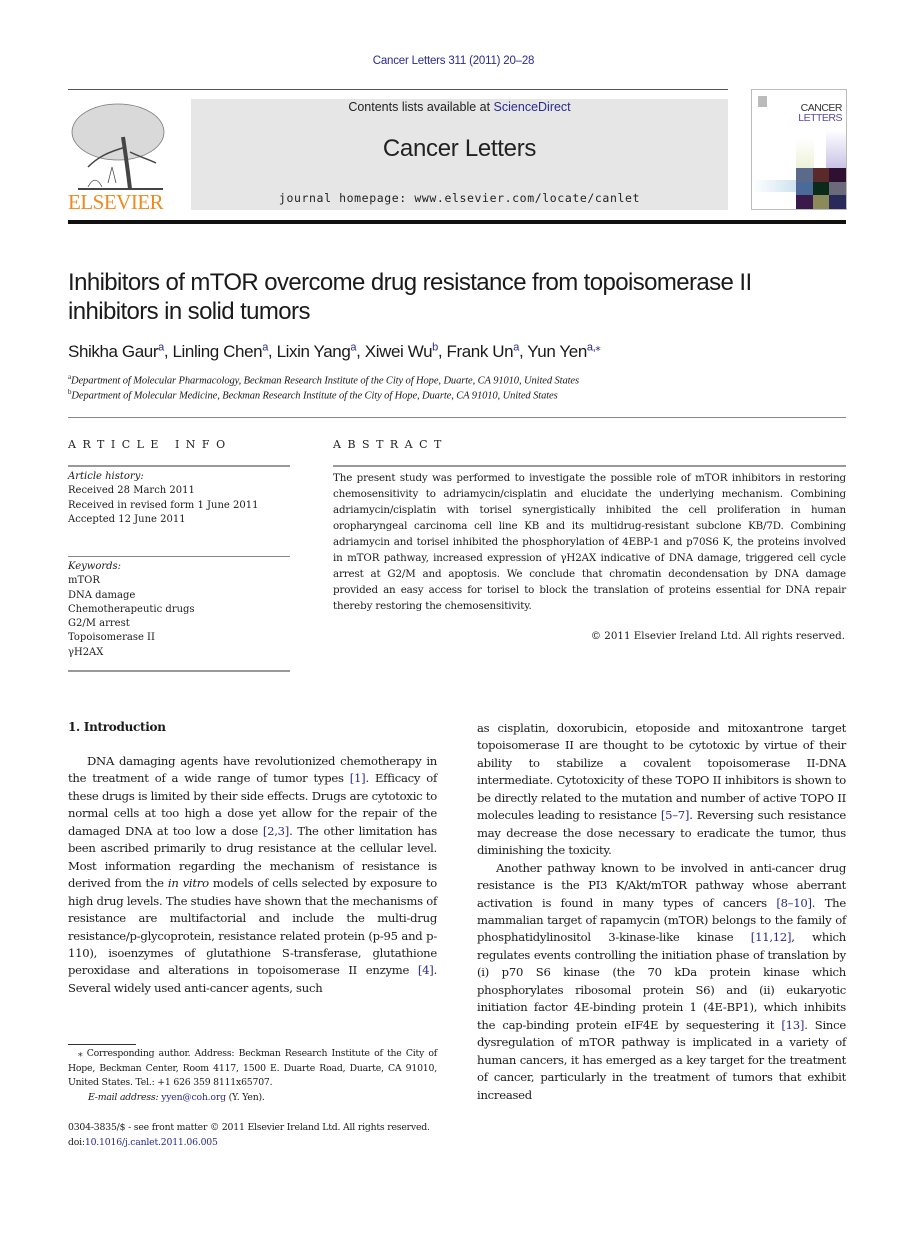 The height and width of the screenshot is (1238, 907). Describe the element at coordinates (131, 491) in the screenshot. I see `history-received: Received 28 March 2011` at that location.